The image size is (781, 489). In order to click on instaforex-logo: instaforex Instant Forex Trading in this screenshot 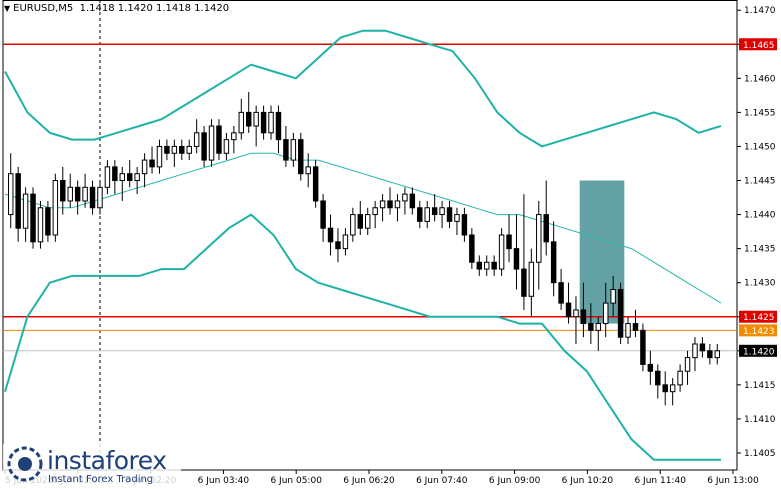, I will do `click(92, 465)`.